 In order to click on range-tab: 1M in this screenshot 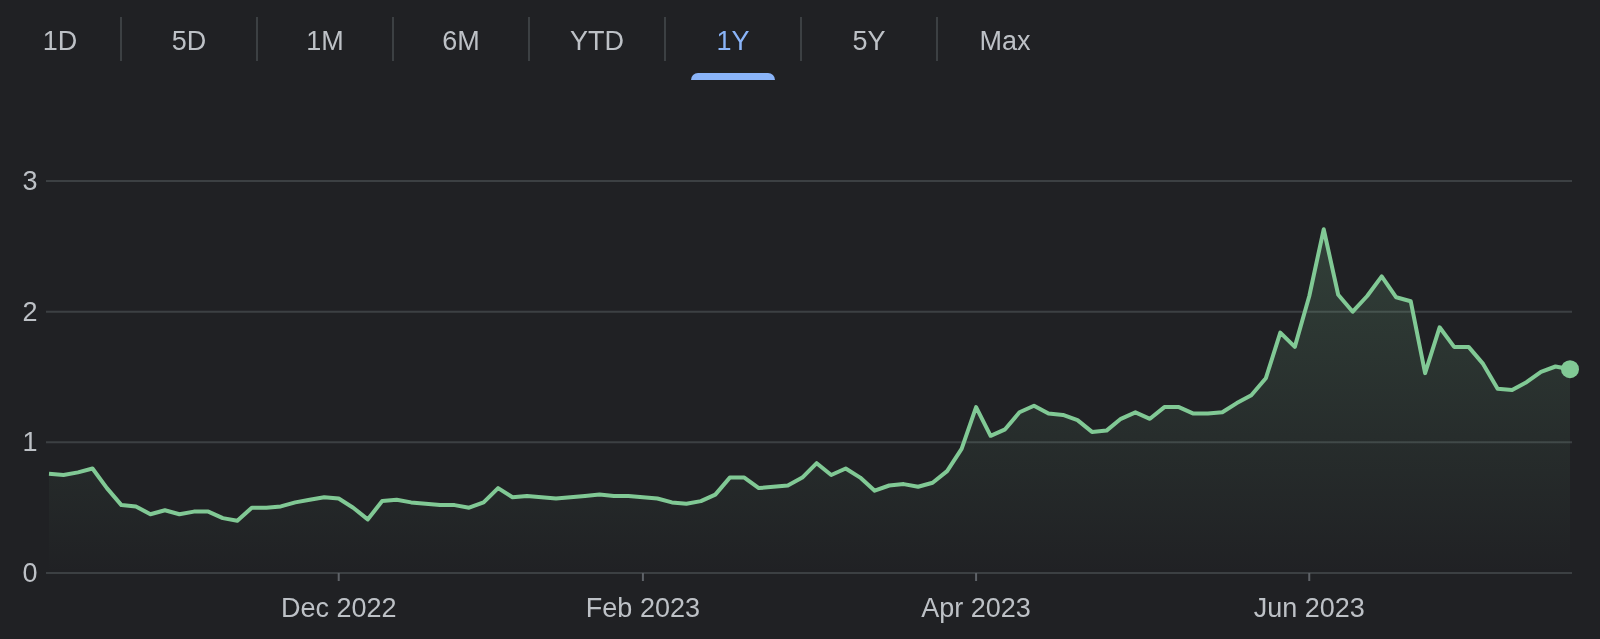, I will do `click(325, 42)`.